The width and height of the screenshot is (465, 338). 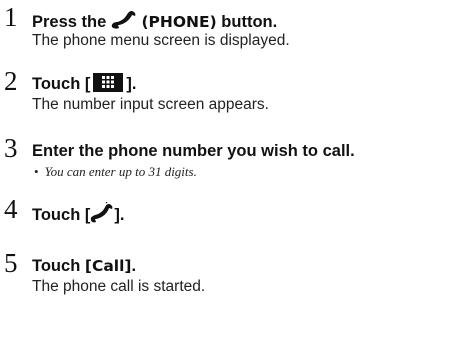 What do you see at coordinates (11, 209) in the screenshot?
I see `step-number: 4` at bounding box center [11, 209].